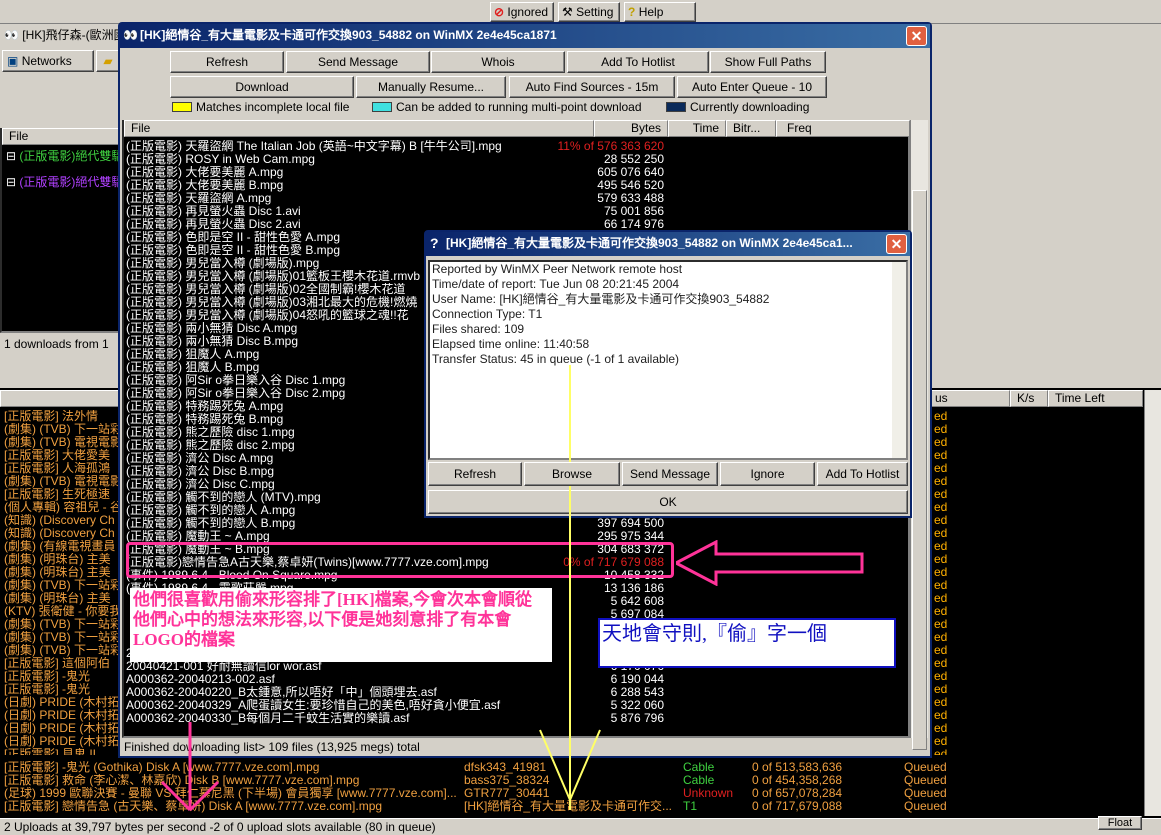  I want to click on queue-item: [正版電影] 生死極速, so click(63, 494).